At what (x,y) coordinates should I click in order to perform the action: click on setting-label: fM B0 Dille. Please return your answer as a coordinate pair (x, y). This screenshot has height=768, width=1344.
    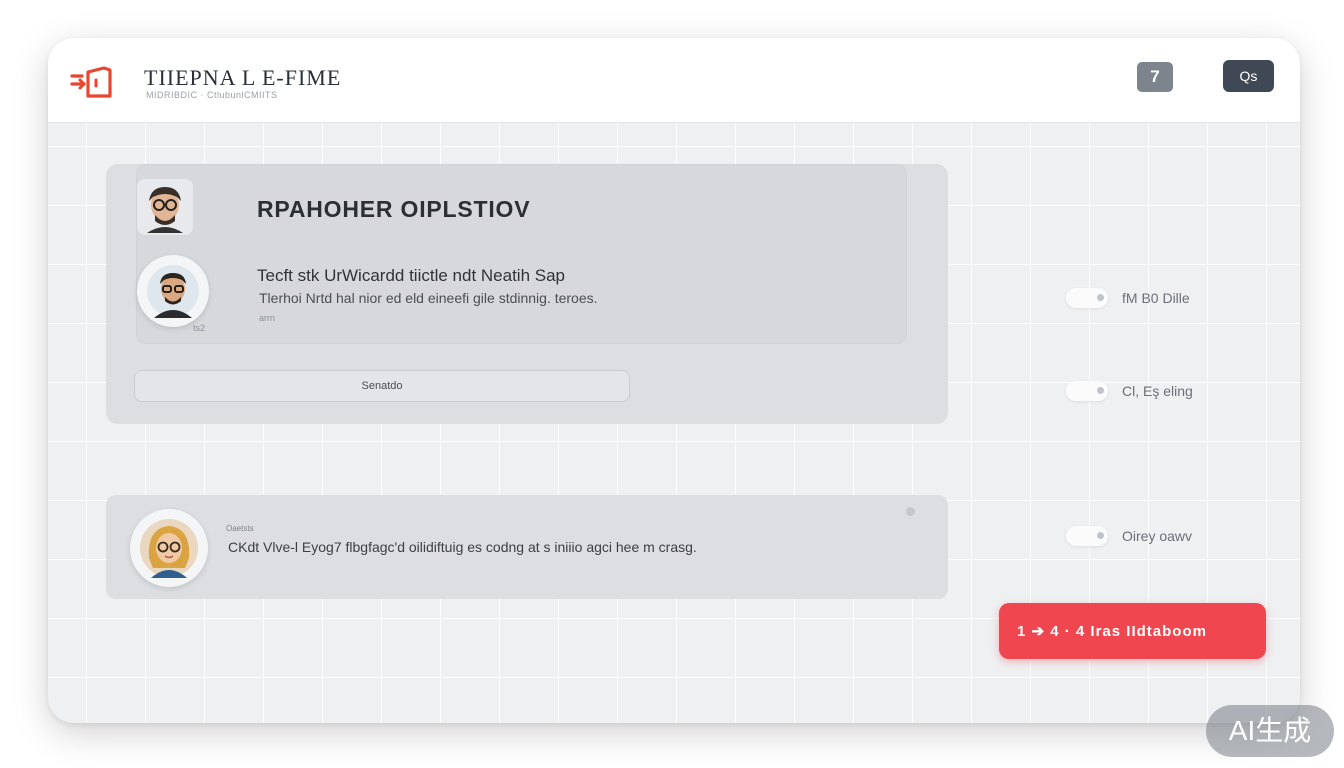
    Looking at the image, I should click on (1156, 298).